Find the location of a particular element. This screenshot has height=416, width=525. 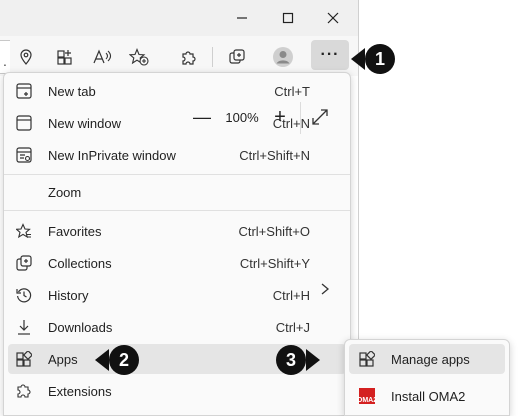

manage-apps-icon is located at coordinates (368, 358).